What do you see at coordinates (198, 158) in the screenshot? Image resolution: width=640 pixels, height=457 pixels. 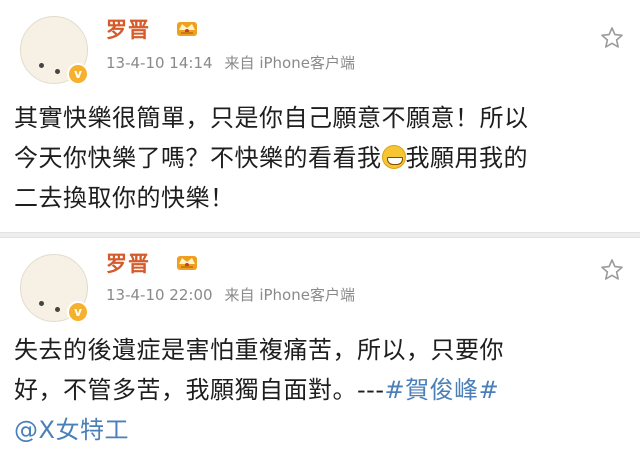 I see `post-text: 今天你快樂了嗎？不快樂的看看我` at bounding box center [198, 158].